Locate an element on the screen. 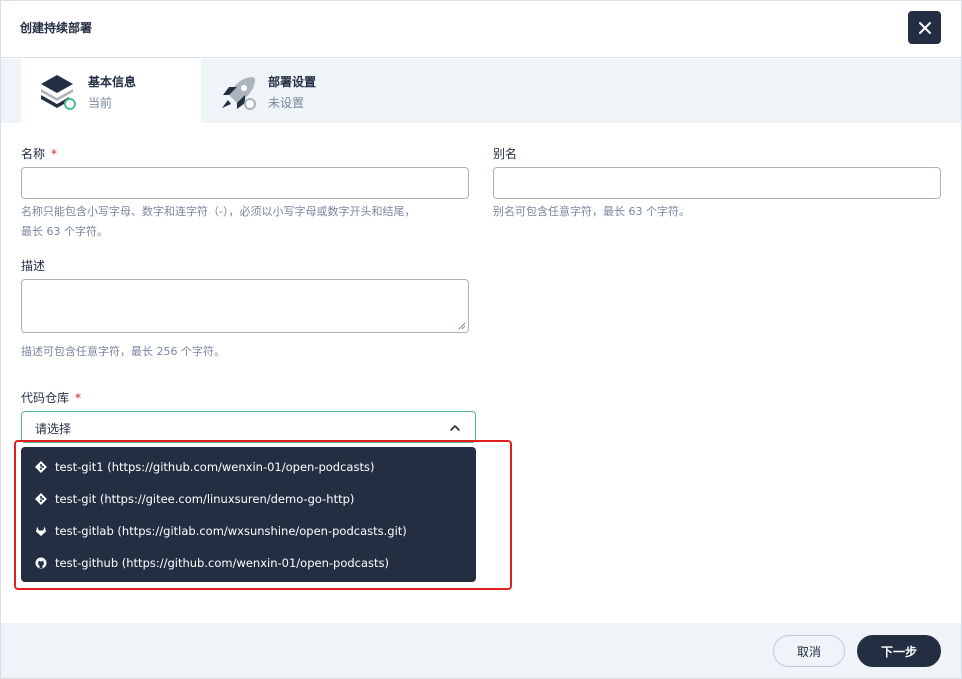 Image resolution: width=962 pixels, height=679 pixels. step-deploy-settings: 部署设置 未设置 is located at coordinates (301, 91).